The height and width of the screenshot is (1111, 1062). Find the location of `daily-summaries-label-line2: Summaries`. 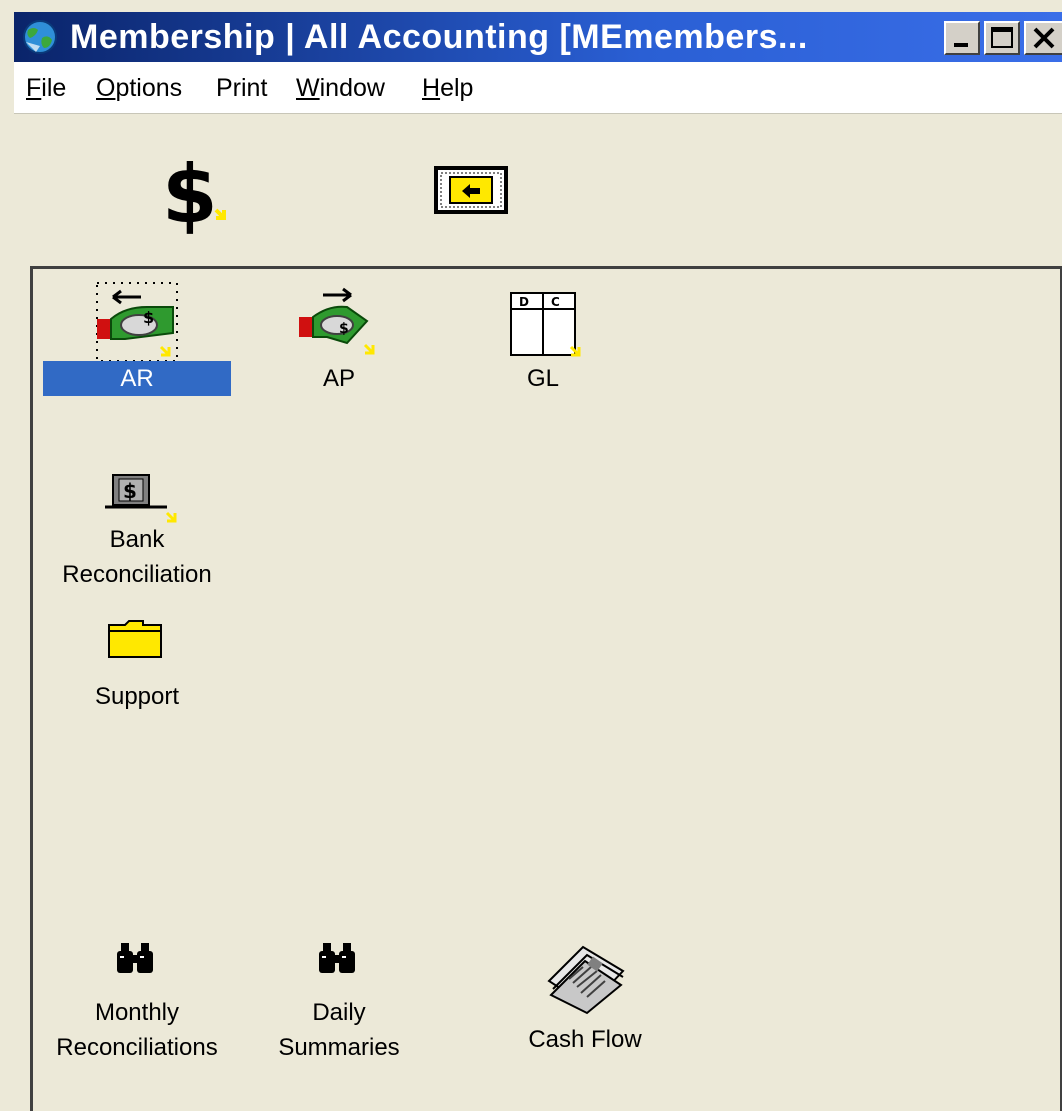

daily-summaries-label-line2: Summaries is located at coordinates (339, 1047).